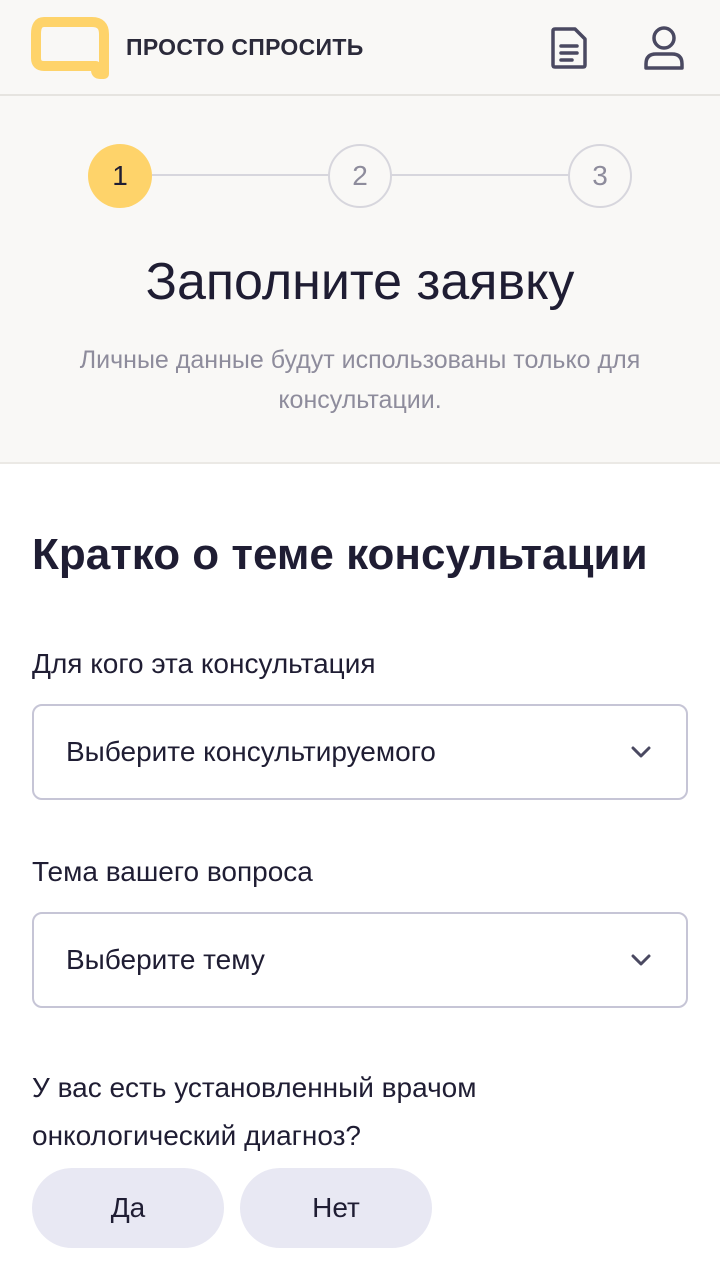 The image size is (720, 1280). What do you see at coordinates (360, 960) in the screenshot?
I see `topic-select: Выберите тему` at bounding box center [360, 960].